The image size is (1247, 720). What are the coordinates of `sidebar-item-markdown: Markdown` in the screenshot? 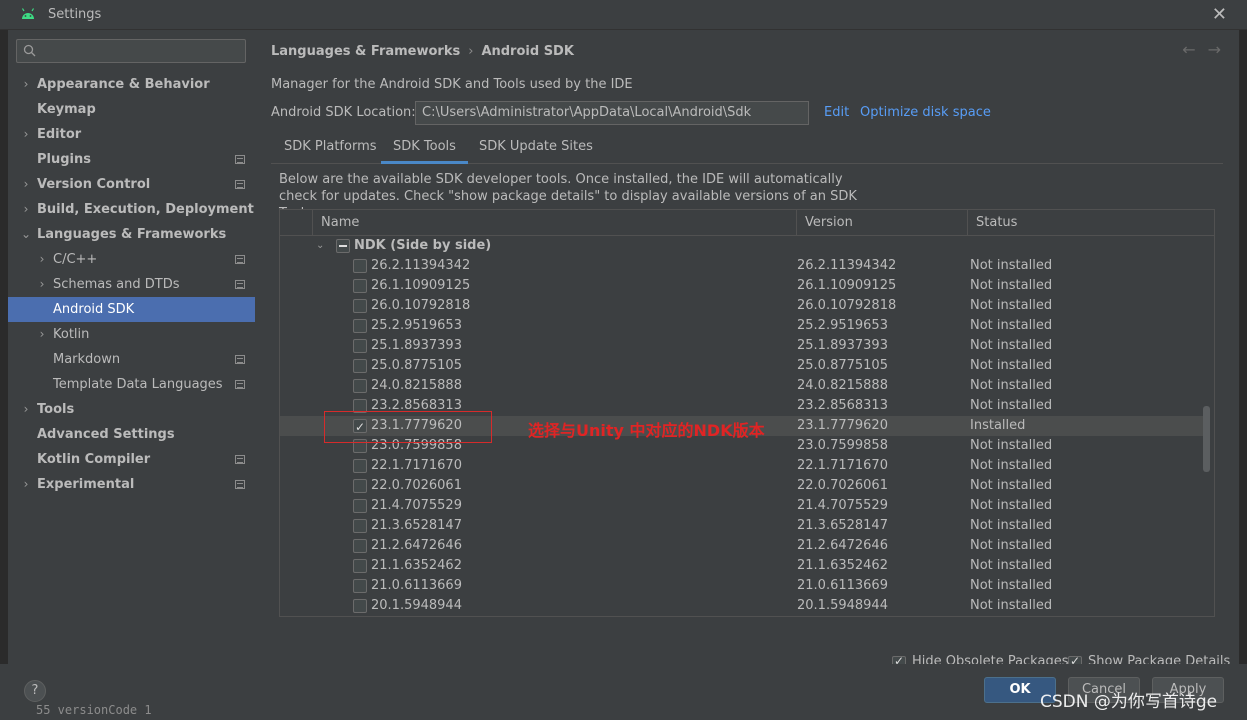 It's located at (131, 359).